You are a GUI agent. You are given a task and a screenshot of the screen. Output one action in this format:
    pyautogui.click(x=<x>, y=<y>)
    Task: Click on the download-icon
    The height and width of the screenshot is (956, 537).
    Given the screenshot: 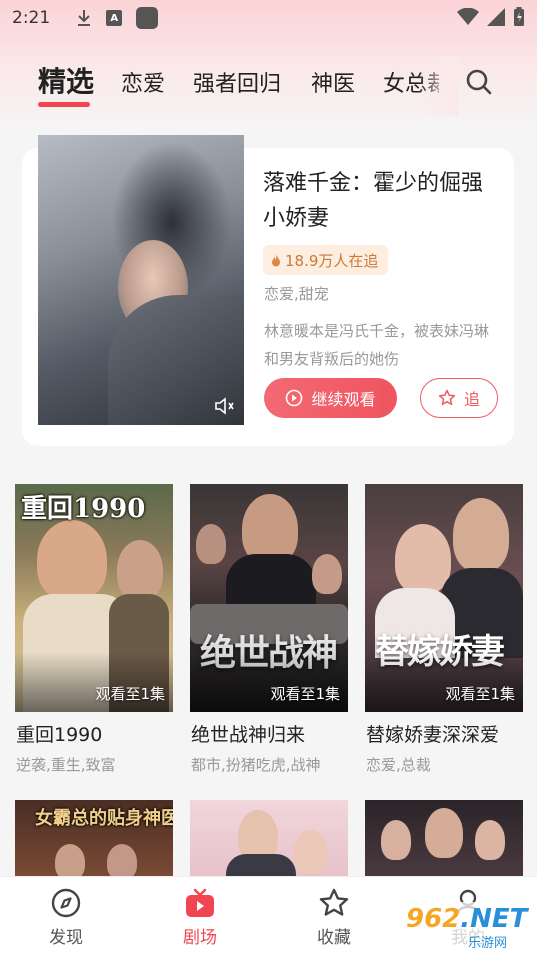 What is the action you would take?
    pyautogui.click(x=84, y=18)
    